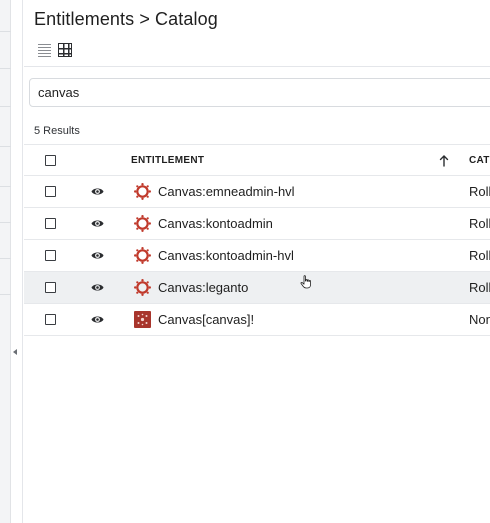 The height and width of the screenshot is (523, 490). What do you see at coordinates (203, 287) in the screenshot?
I see `entitlement-name: Canvas:leganto` at bounding box center [203, 287].